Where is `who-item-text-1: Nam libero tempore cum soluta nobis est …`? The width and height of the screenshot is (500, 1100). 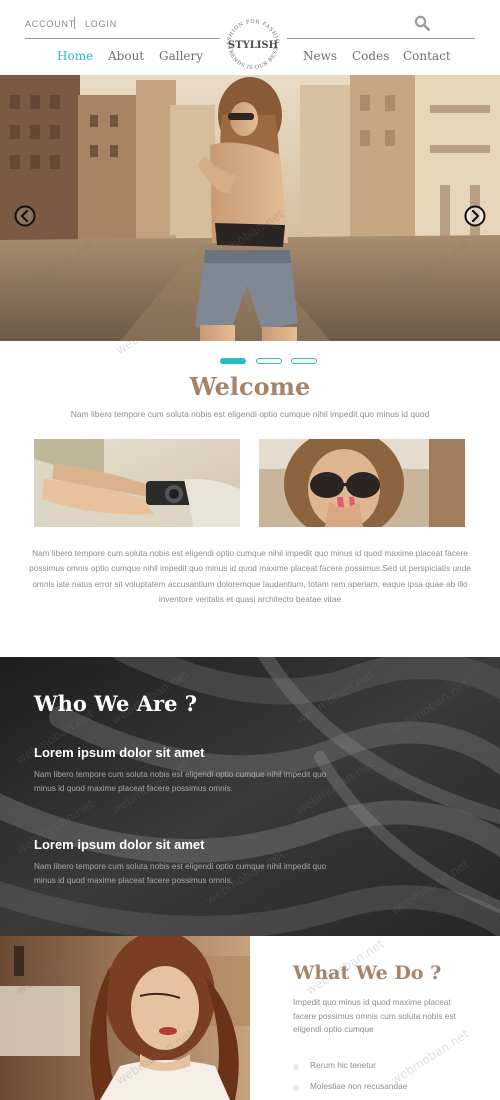
who-item-text-1: Nam libero tempore cum soluta nobis est … is located at coordinates (180, 781).